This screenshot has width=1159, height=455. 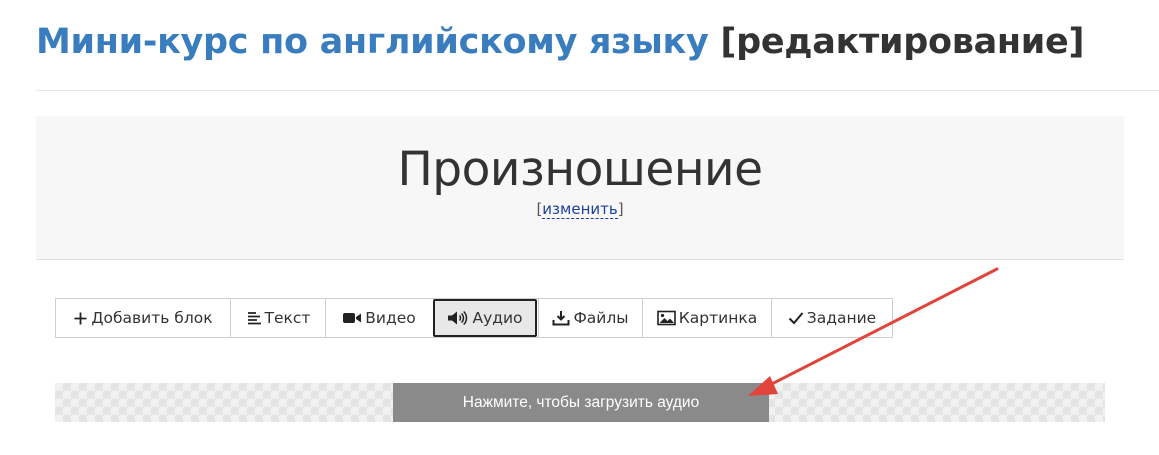 I want to click on audio-block-label: Аудио, so click(x=497, y=318).